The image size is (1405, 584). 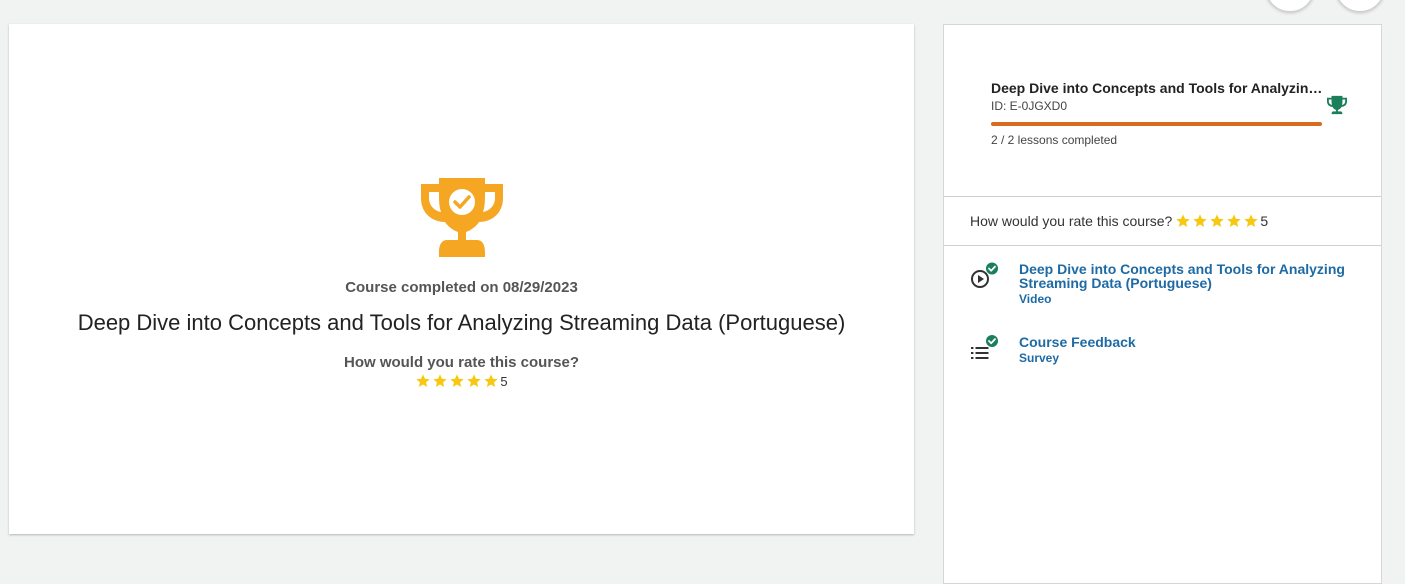 I want to click on rating-question: How would you rate this course?, so click(x=461, y=362).